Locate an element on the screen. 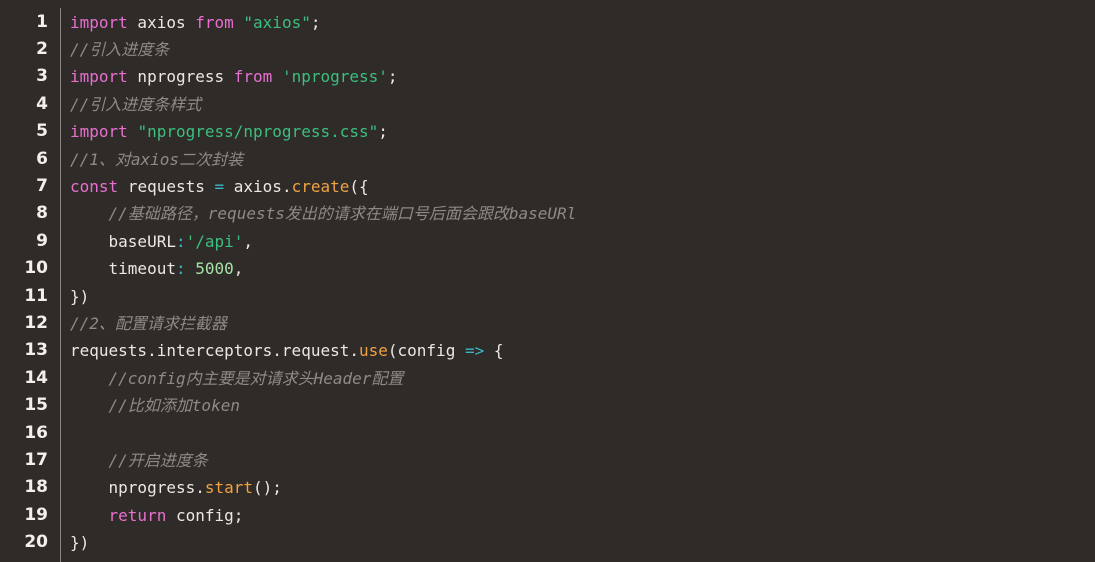 This screenshot has height=562, width=1095. line-number: 4 is located at coordinates (42, 103).